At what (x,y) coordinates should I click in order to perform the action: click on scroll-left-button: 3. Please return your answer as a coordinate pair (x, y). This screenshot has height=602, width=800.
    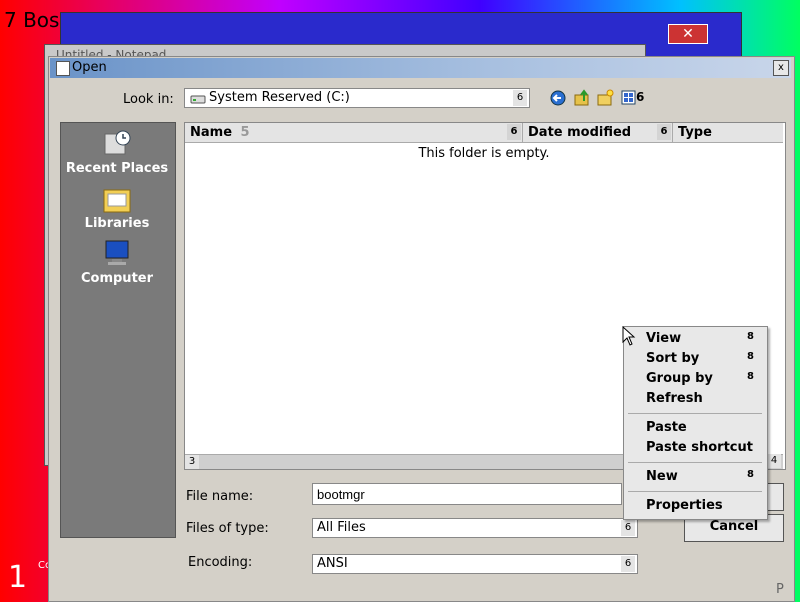
    Looking at the image, I should click on (192, 462).